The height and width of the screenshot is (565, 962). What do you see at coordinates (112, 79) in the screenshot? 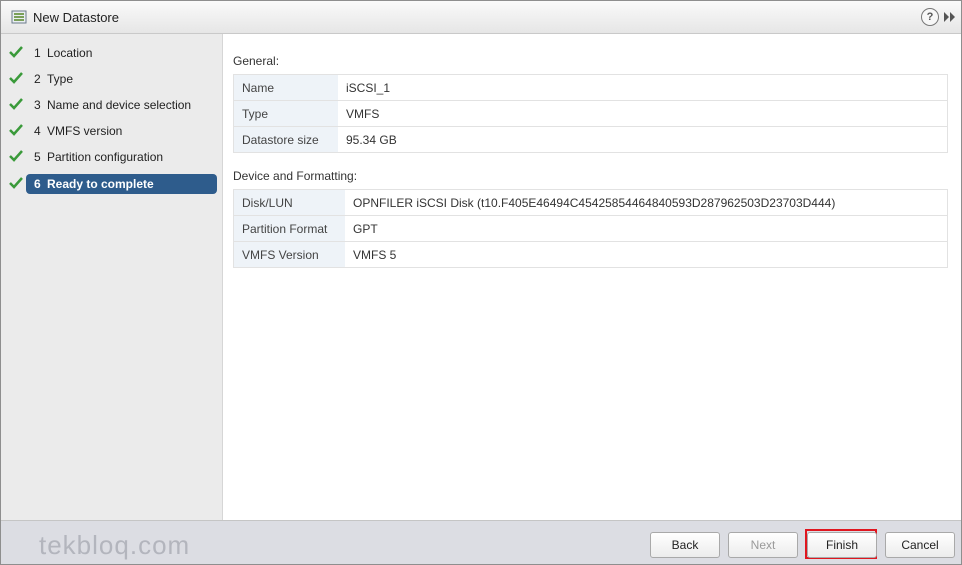
I see `step-type: 2 Type` at bounding box center [112, 79].